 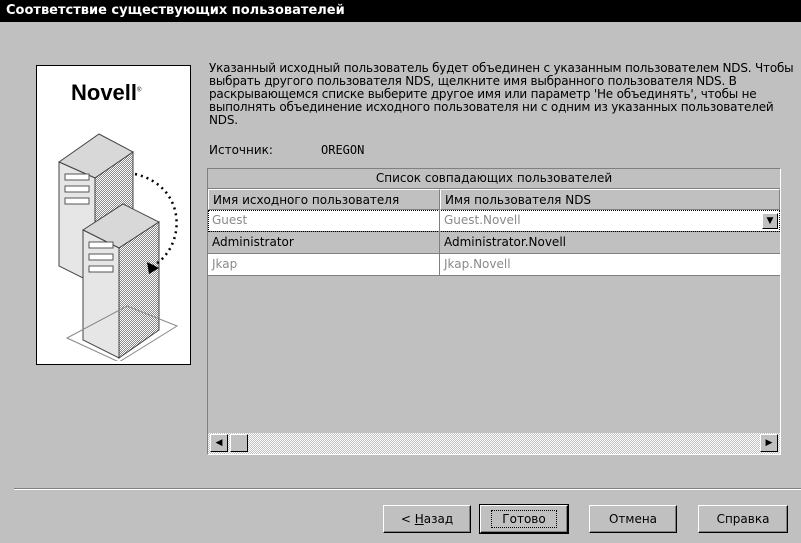 What do you see at coordinates (324, 265) in the screenshot?
I see `source-user-cell: Jkap` at bounding box center [324, 265].